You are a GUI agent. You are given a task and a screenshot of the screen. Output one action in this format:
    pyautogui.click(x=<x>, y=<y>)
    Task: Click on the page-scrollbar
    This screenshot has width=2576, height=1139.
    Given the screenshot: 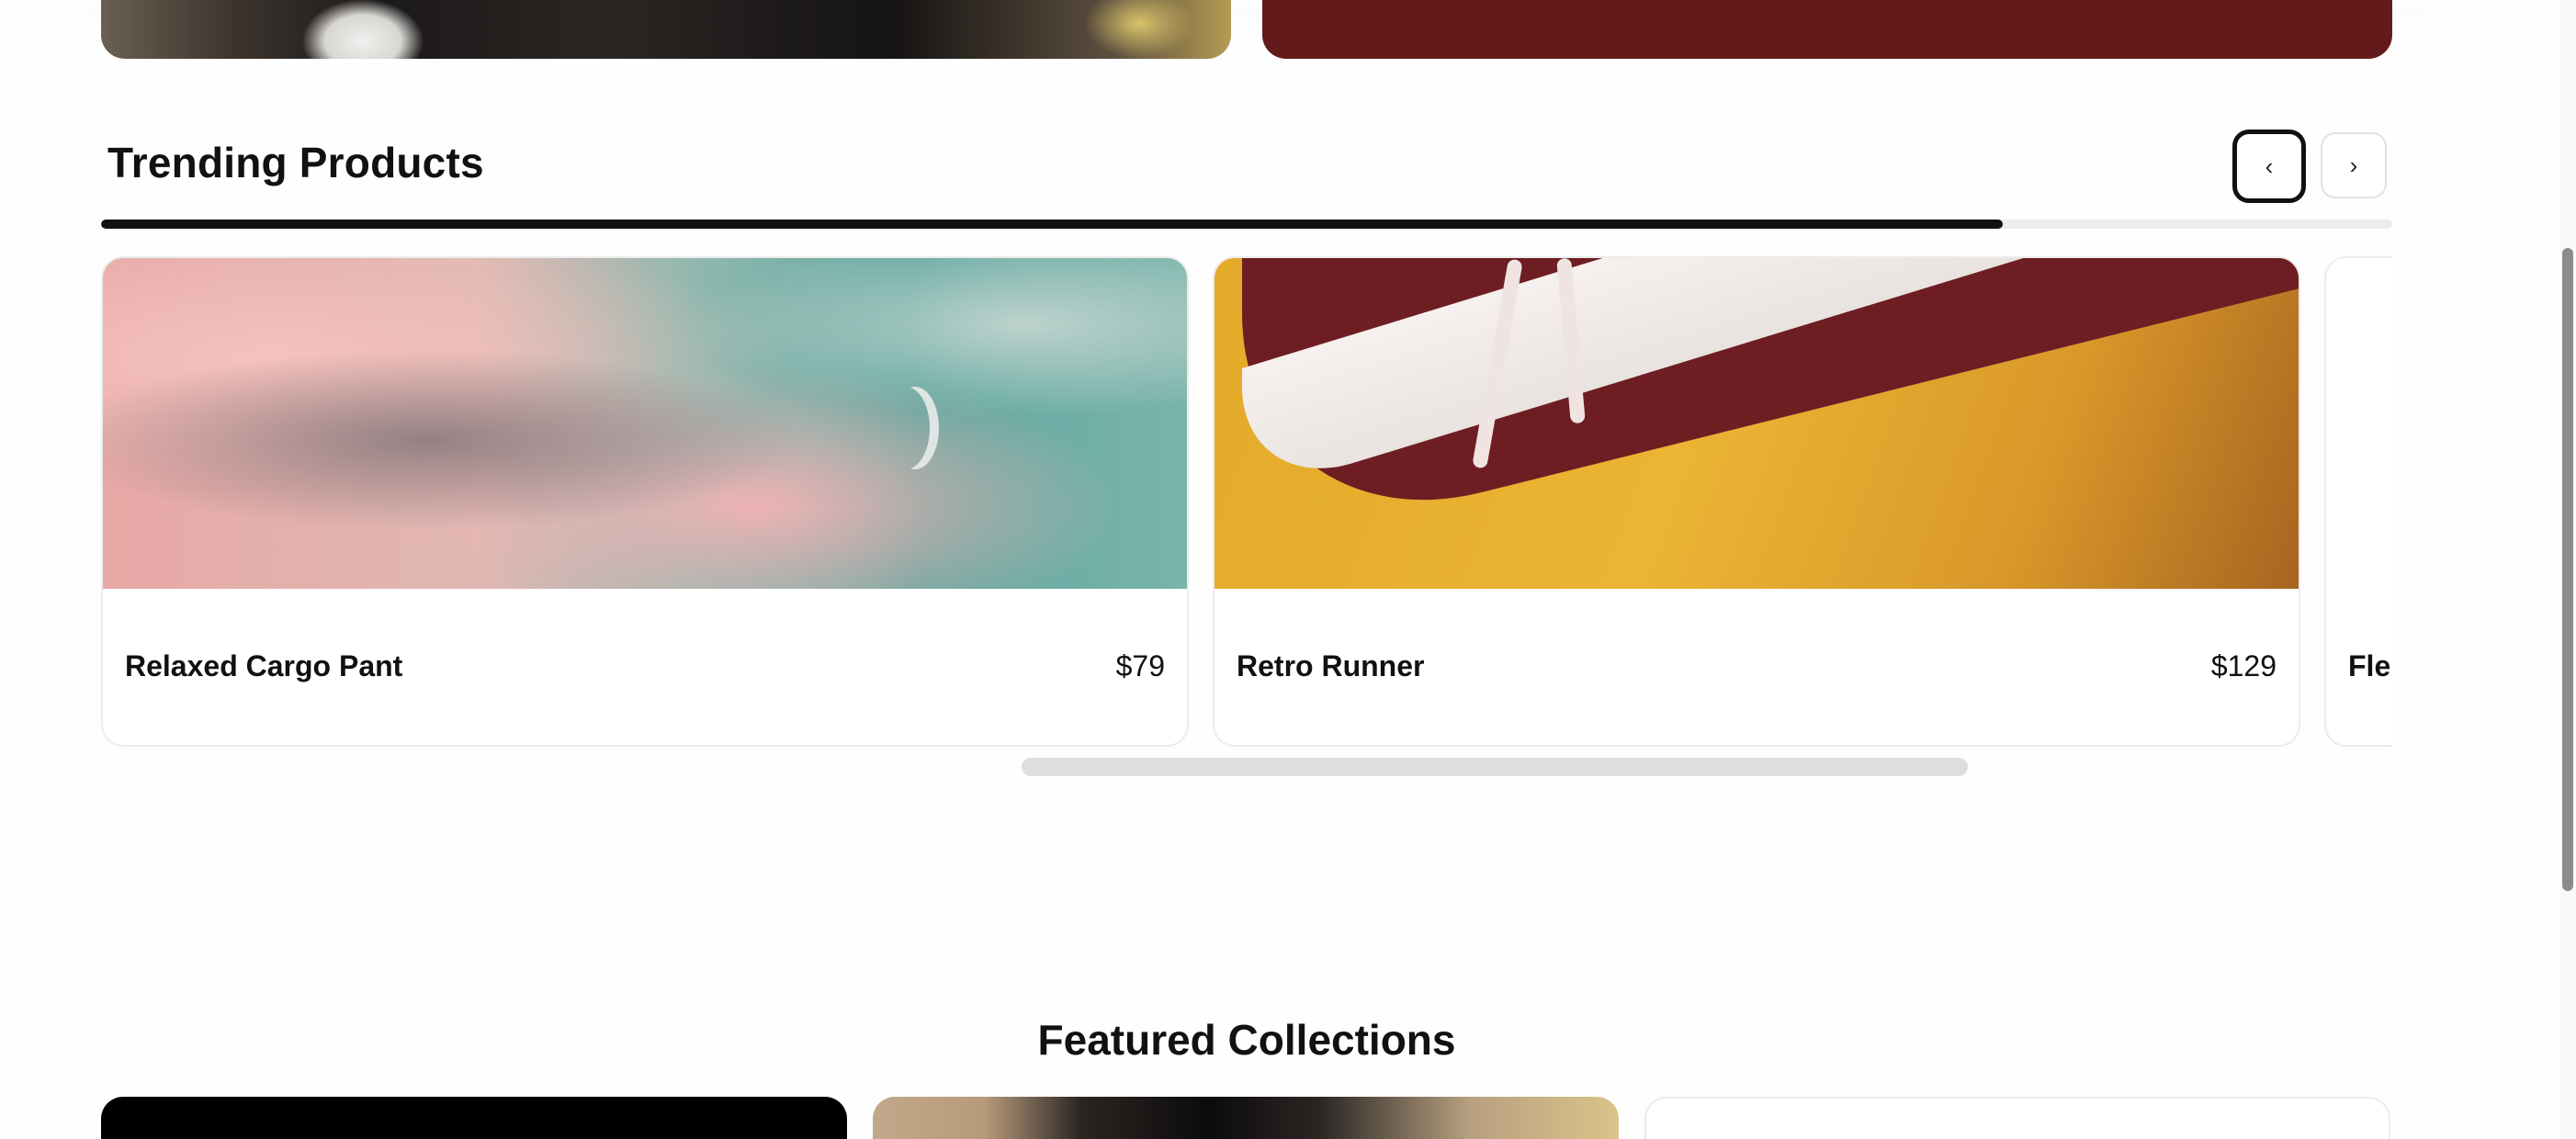 What is the action you would take?
    pyautogui.click(x=2567, y=569)
    